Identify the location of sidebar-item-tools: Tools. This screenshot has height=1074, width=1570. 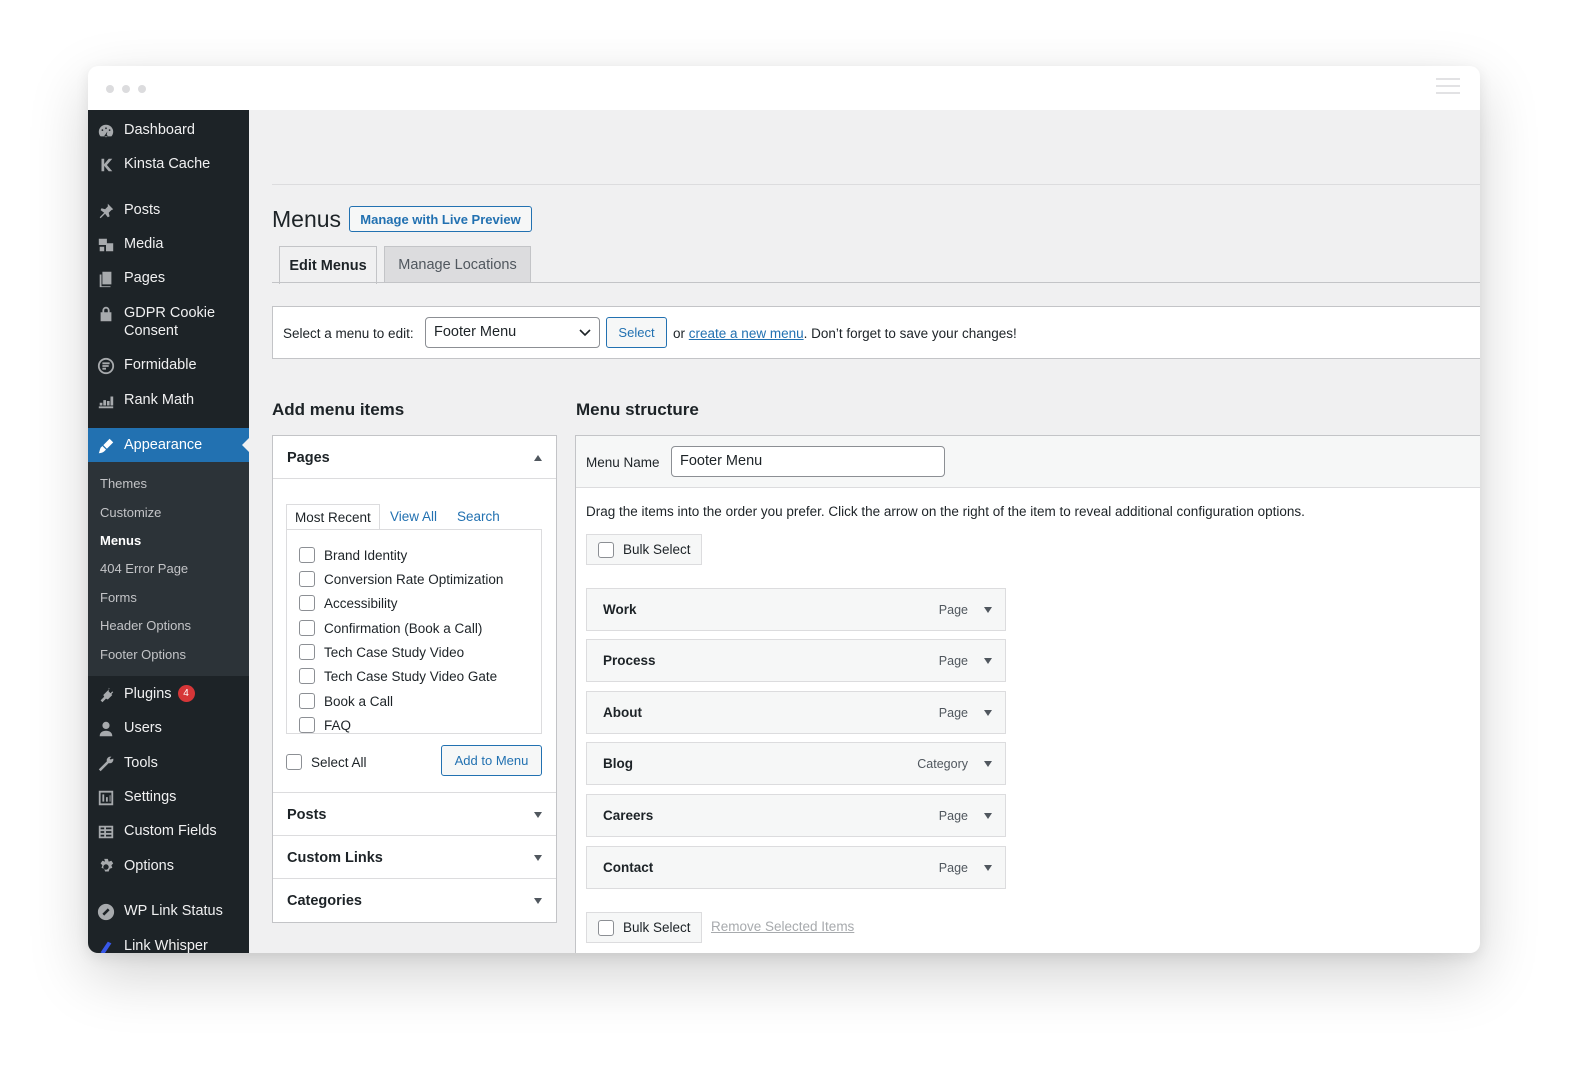
(168, 763).